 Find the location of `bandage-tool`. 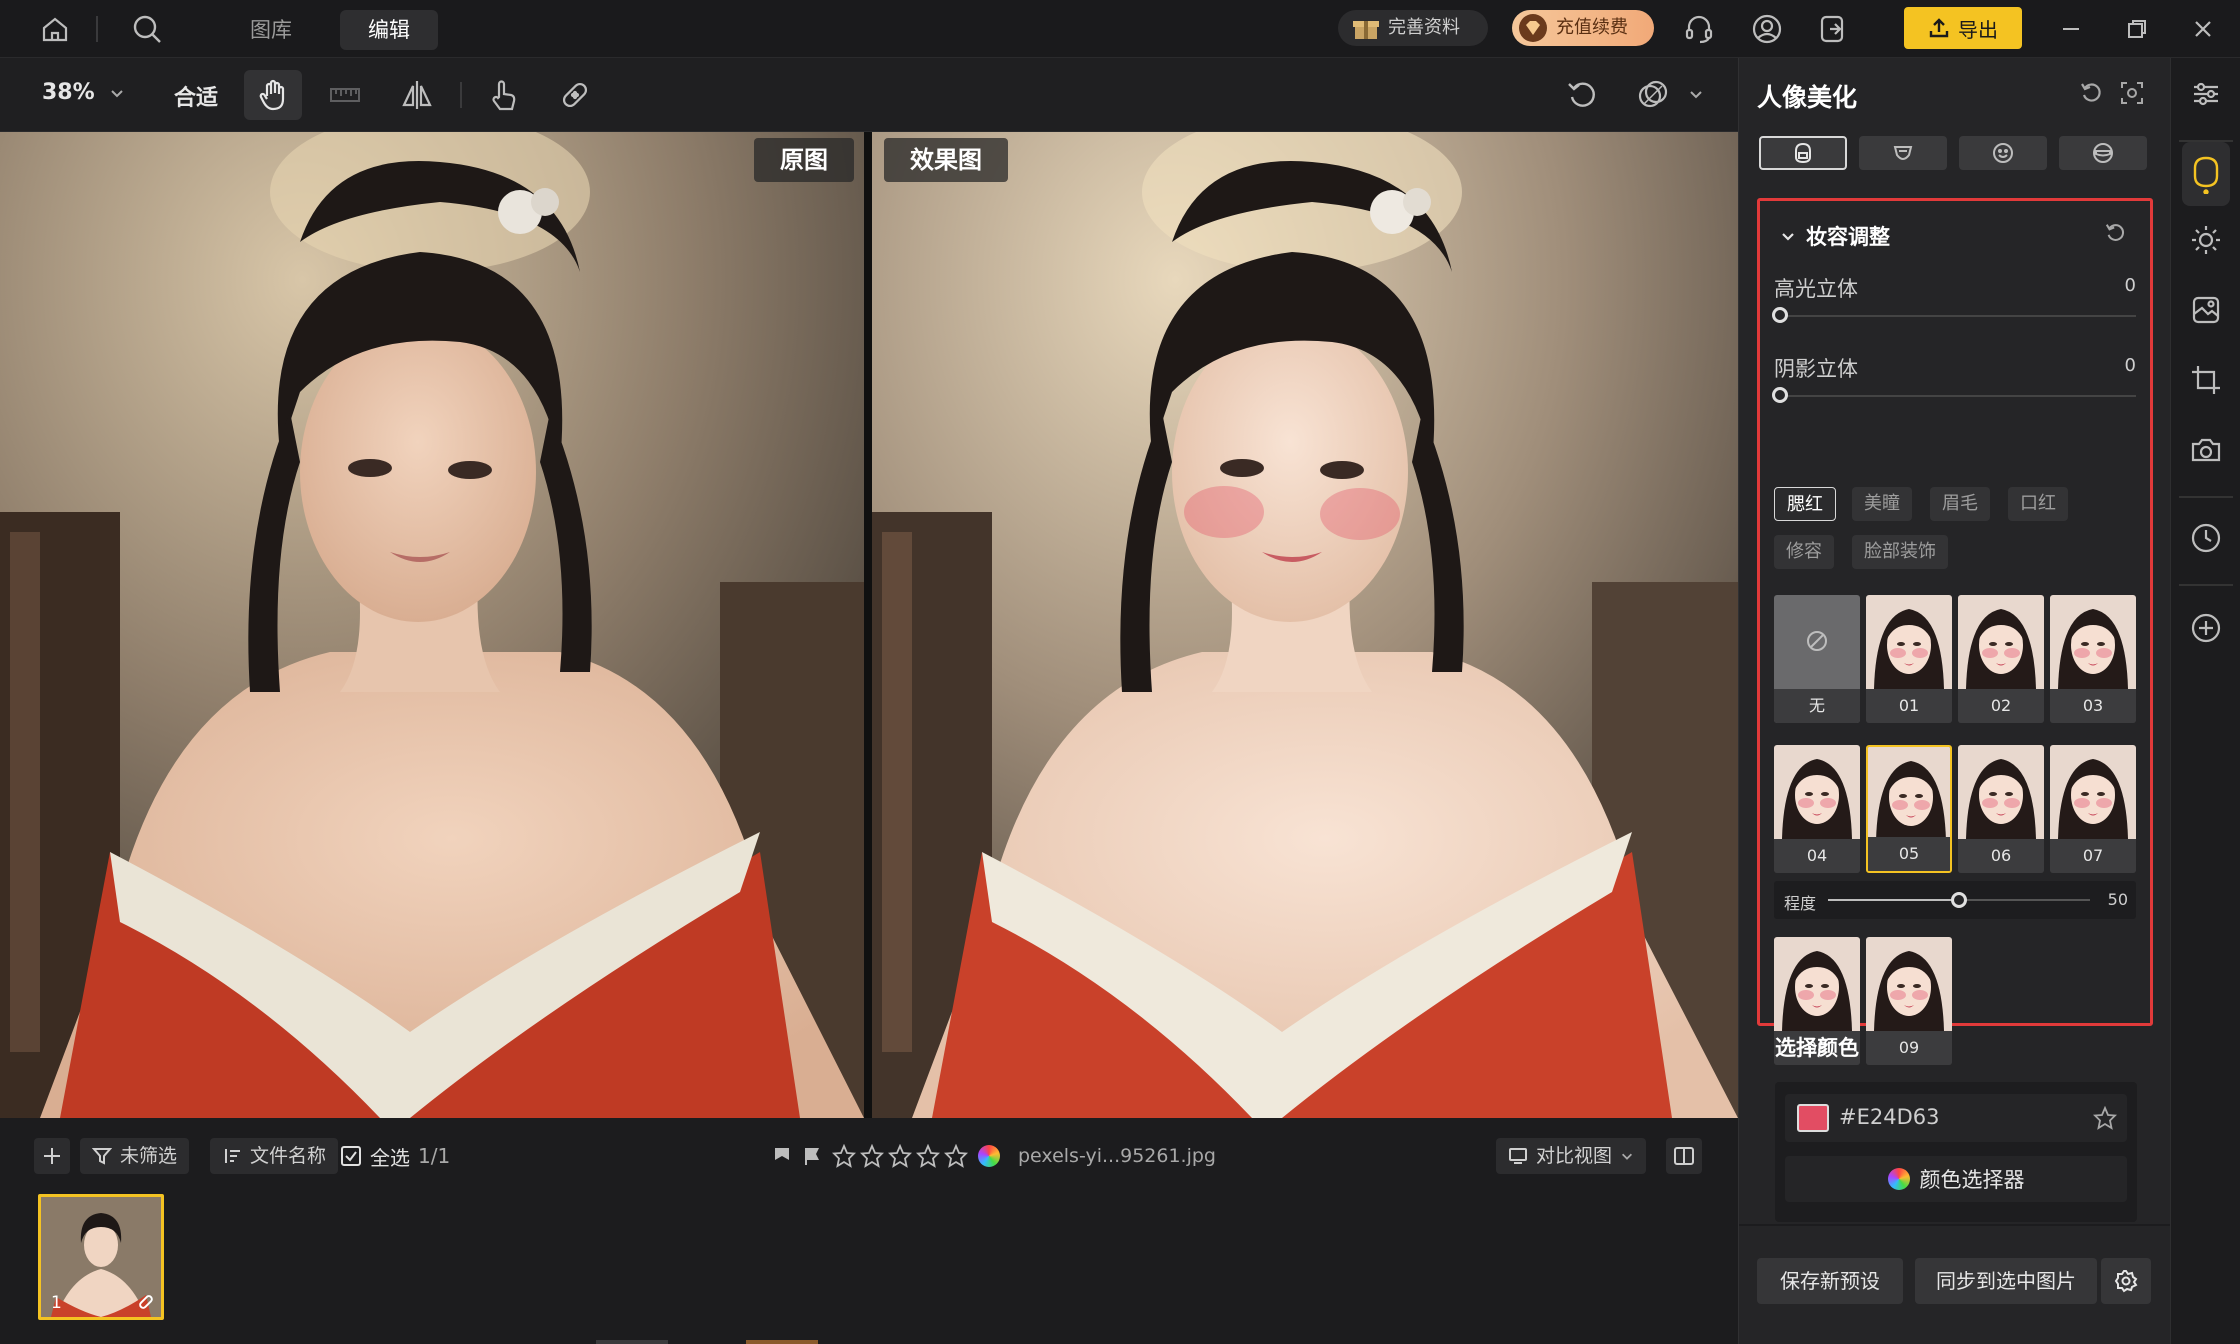

bandage-tool is located at coordinates (575, 95).